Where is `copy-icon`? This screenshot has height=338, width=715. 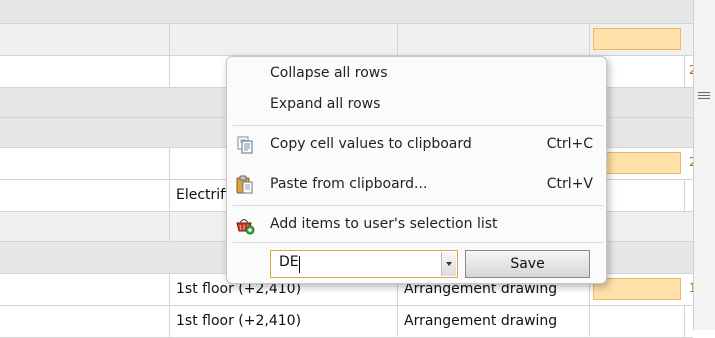 copy-icon is located at coordinates (245, 145).